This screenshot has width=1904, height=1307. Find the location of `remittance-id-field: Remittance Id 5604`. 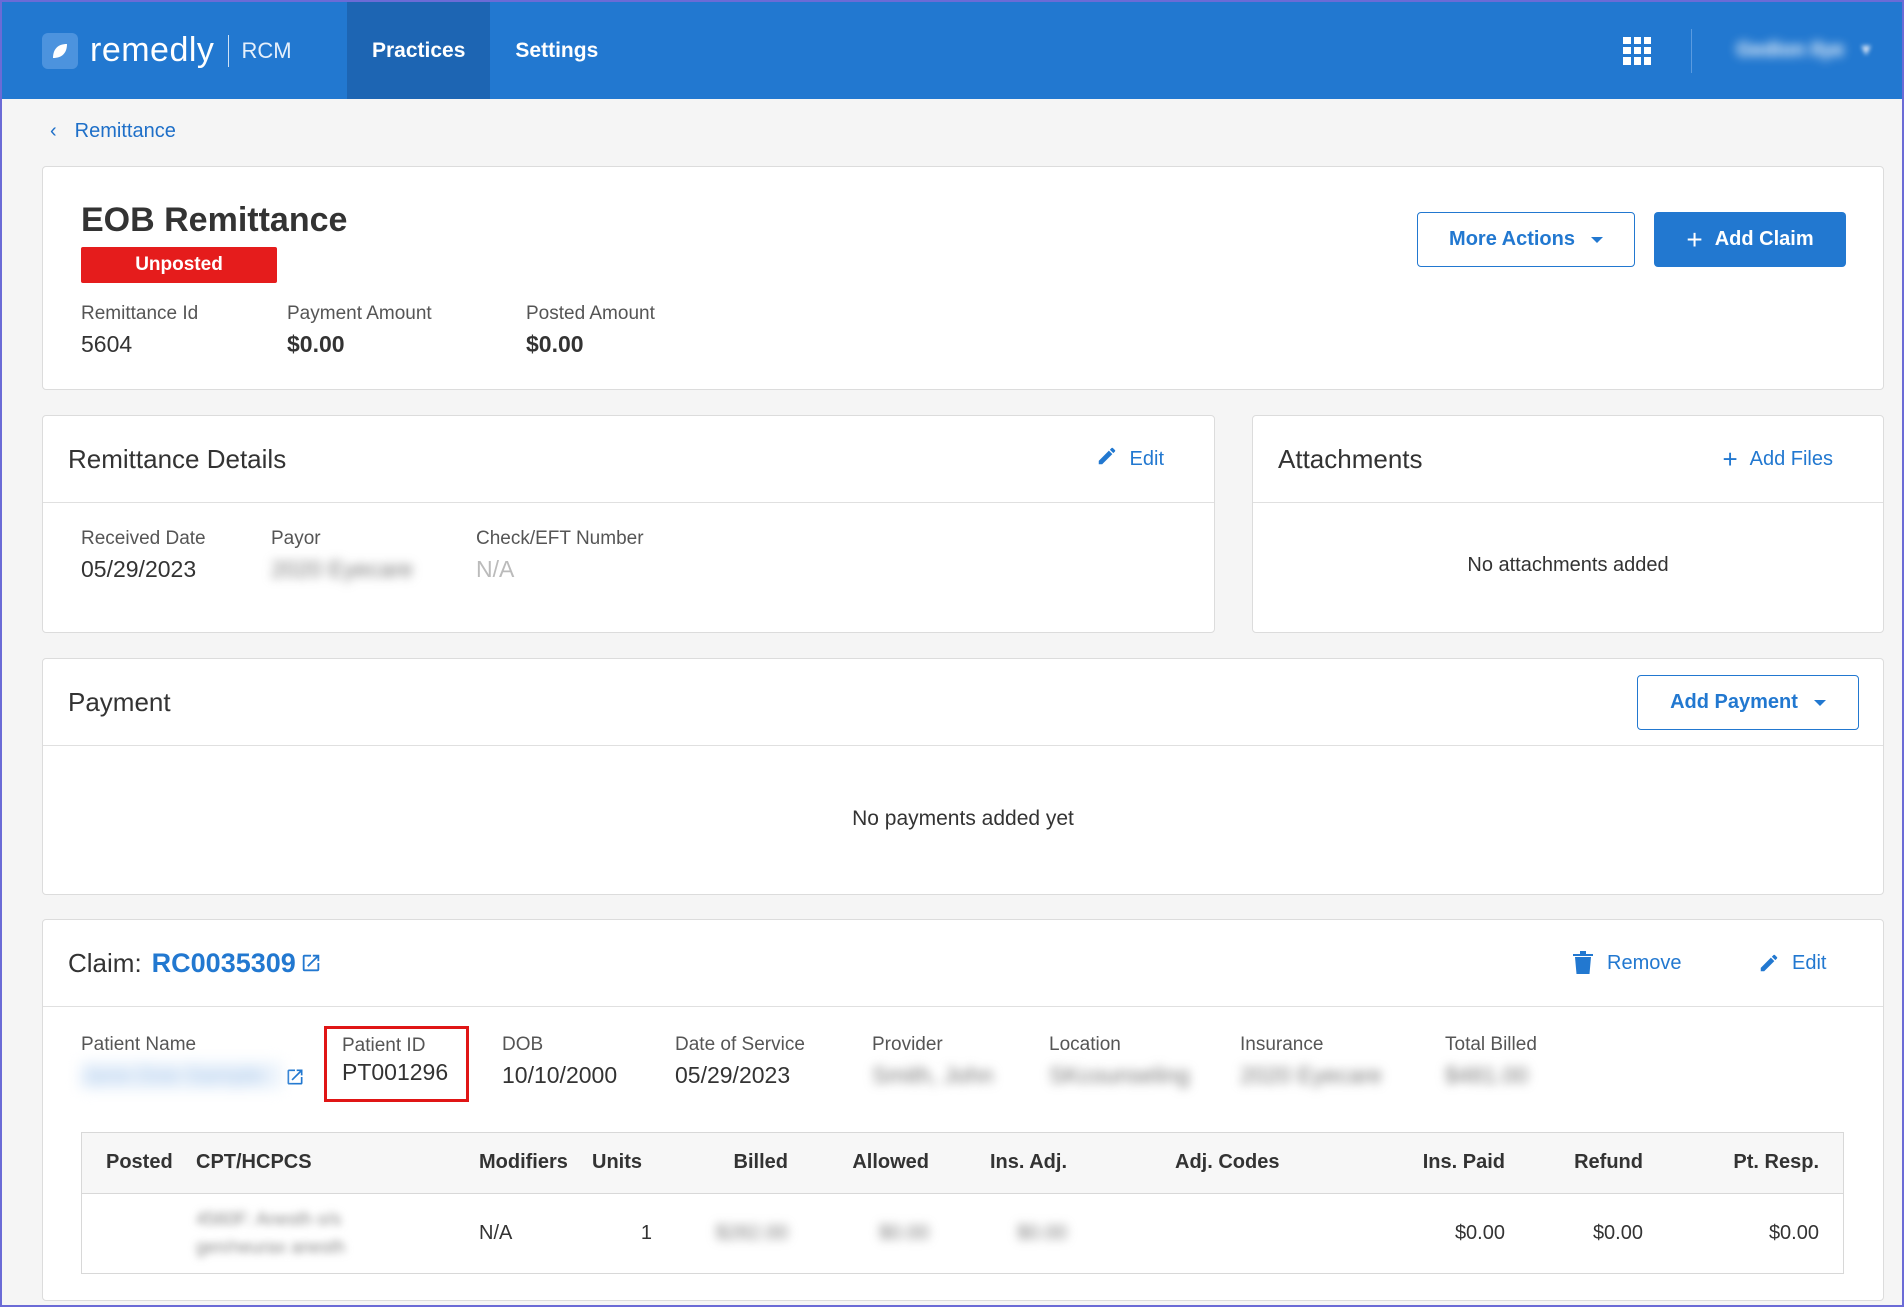

remittance-id-field: Remittance Id 5604 is located at coordinates (139, 330).